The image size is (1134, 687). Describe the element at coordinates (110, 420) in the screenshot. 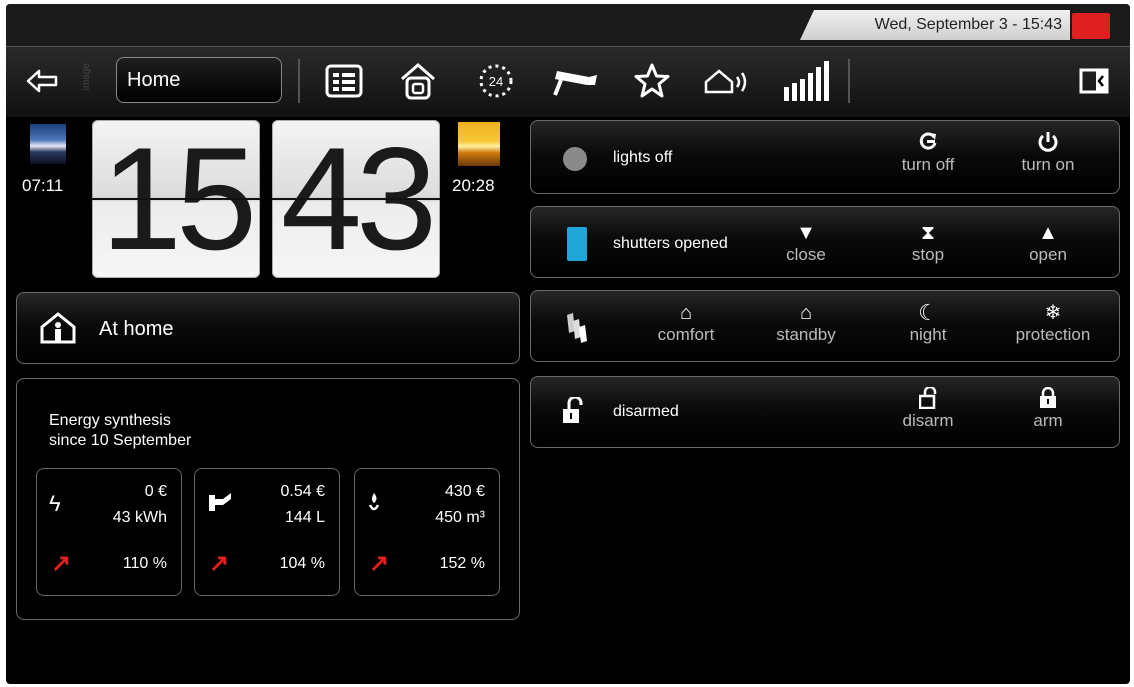

I see `energy-title-line1: Energy synthesis` at that location.